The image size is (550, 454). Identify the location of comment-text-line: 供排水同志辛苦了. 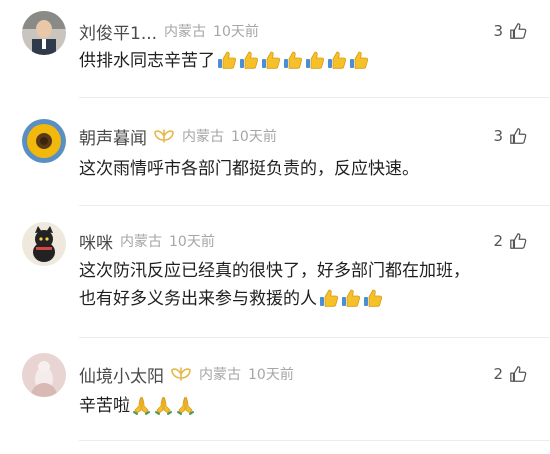
(301, 61).